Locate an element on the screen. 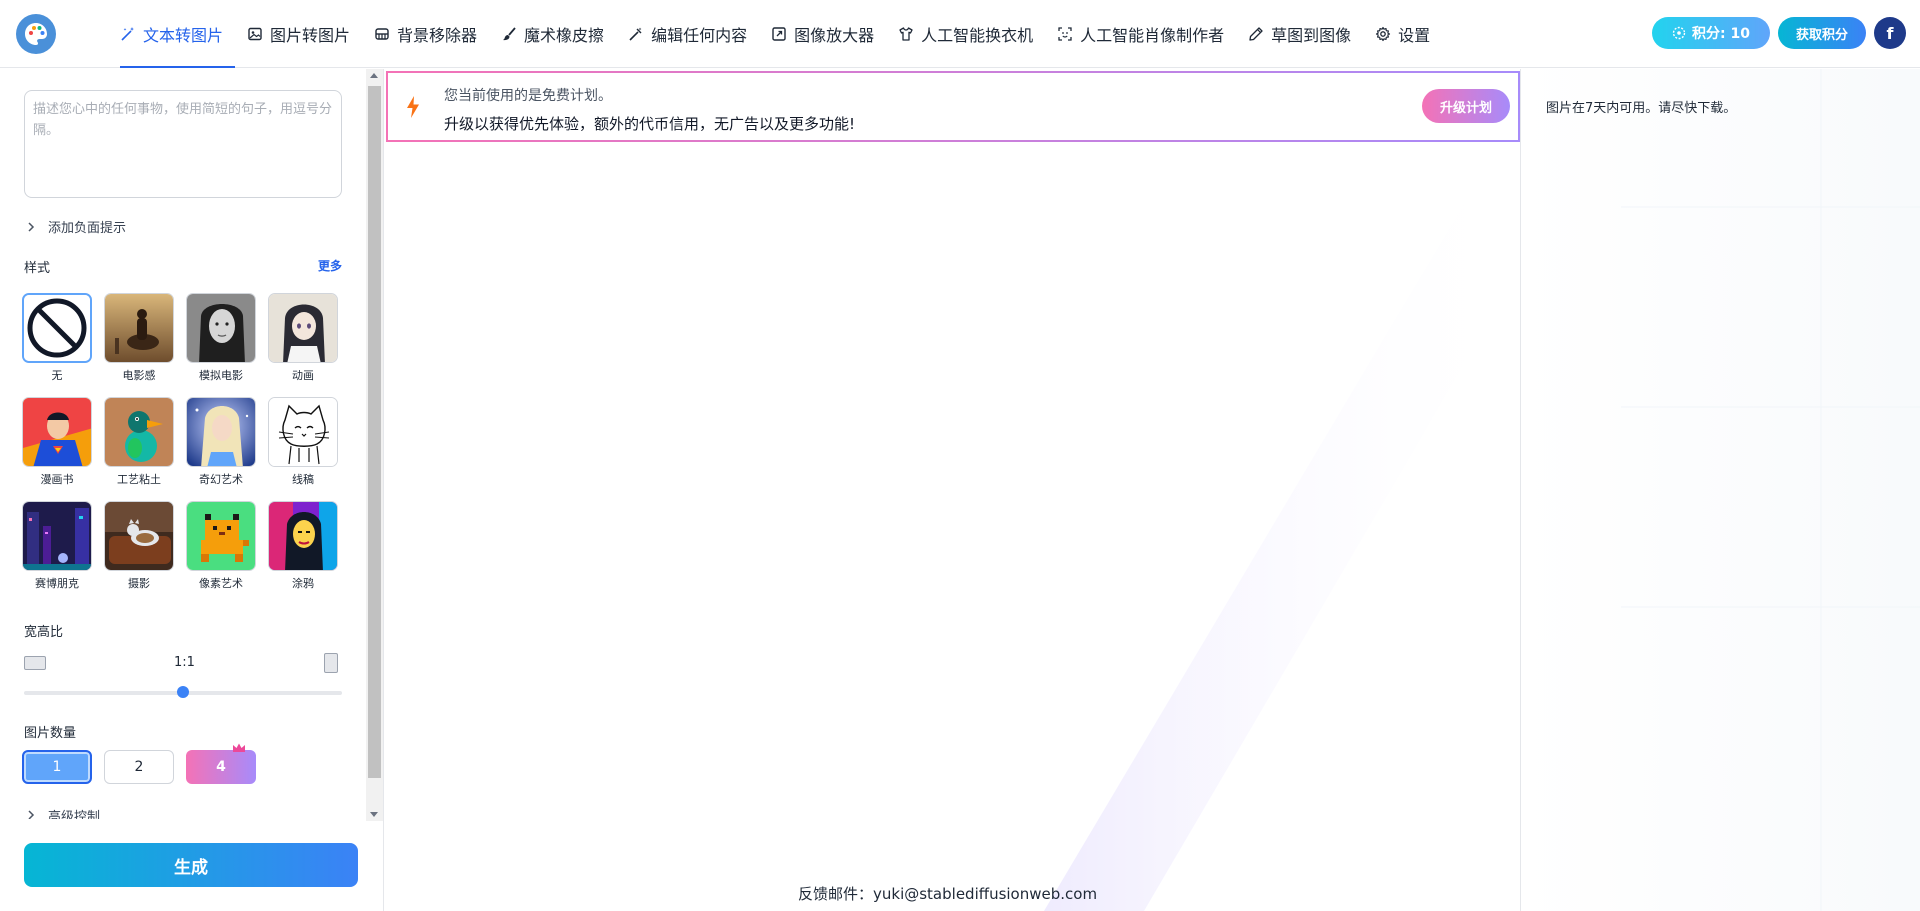  scroll-down-arrow-icon is located at coordinates (374, 814).